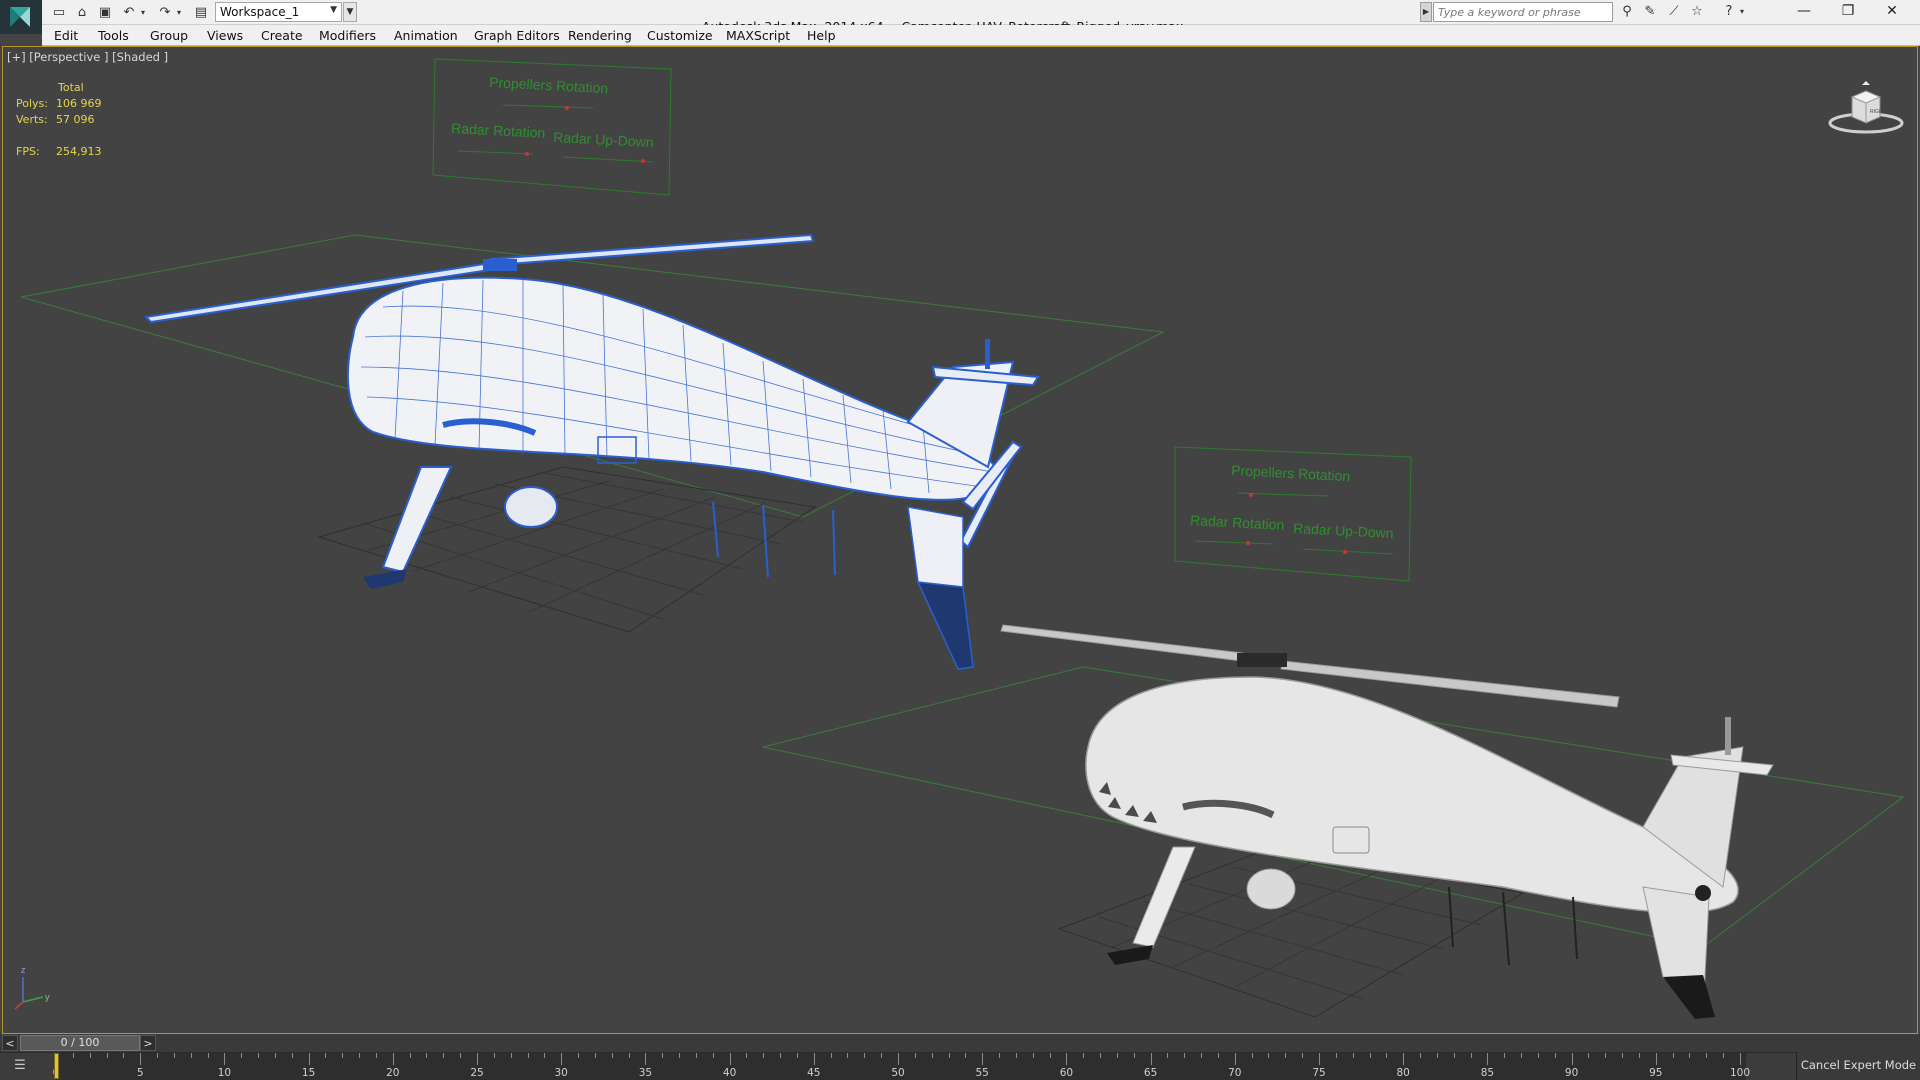  Describe the element at coordinates (1742, 12) in the screenshot. I see `help-dropdown-icon: ▾` at that location.